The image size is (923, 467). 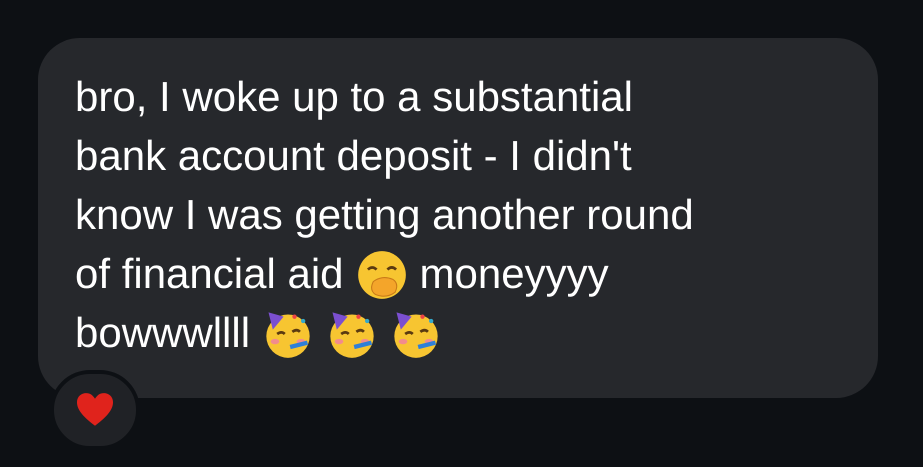 What do you see at coordinates (162, 333) in the screenshot?
I see `message-text: bowwwllll` at bounding box center [162, 333].